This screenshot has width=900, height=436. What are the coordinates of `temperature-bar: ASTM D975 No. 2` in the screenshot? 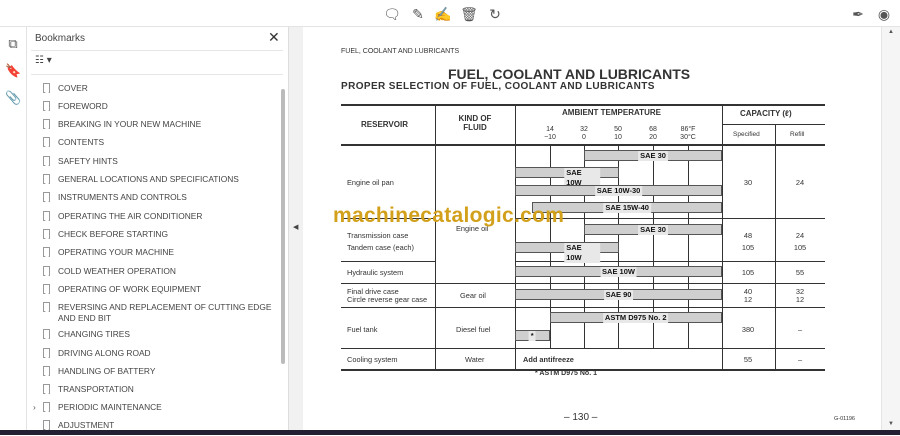 It's located at (635, 317).